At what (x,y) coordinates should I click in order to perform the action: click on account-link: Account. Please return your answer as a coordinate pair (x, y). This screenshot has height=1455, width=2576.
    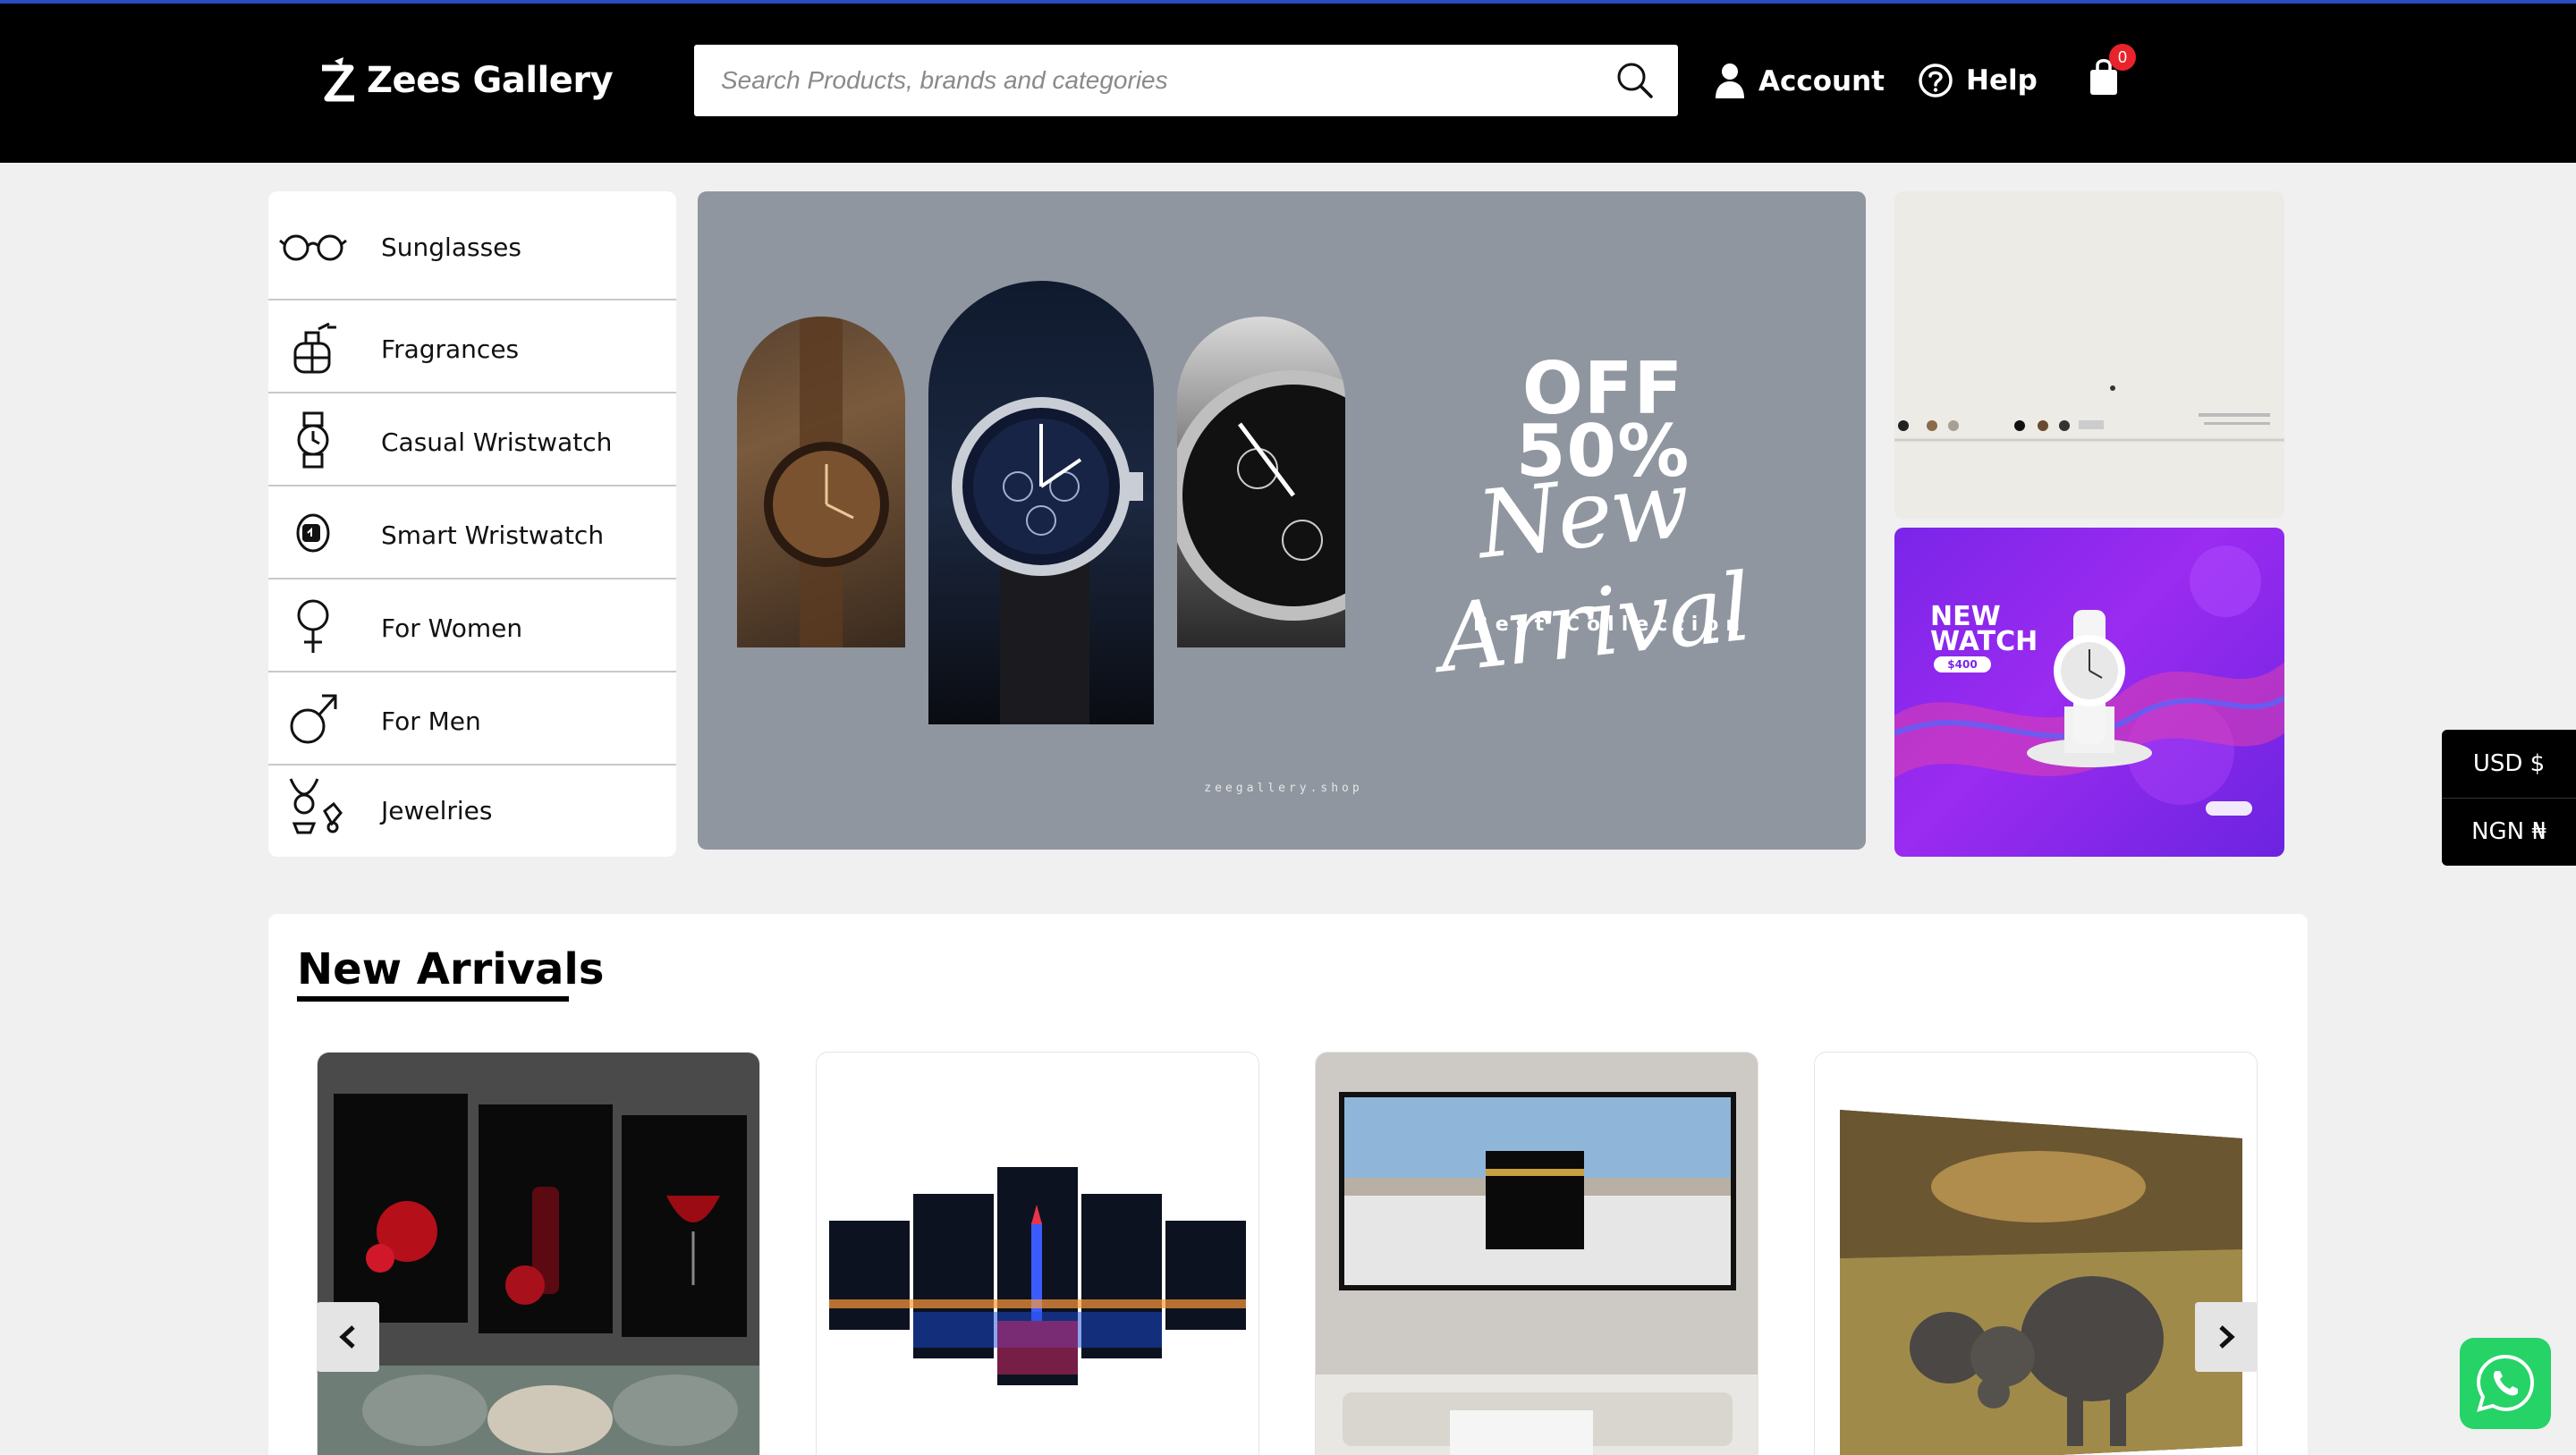
    Looking at the image, I should click on (1799, 81).